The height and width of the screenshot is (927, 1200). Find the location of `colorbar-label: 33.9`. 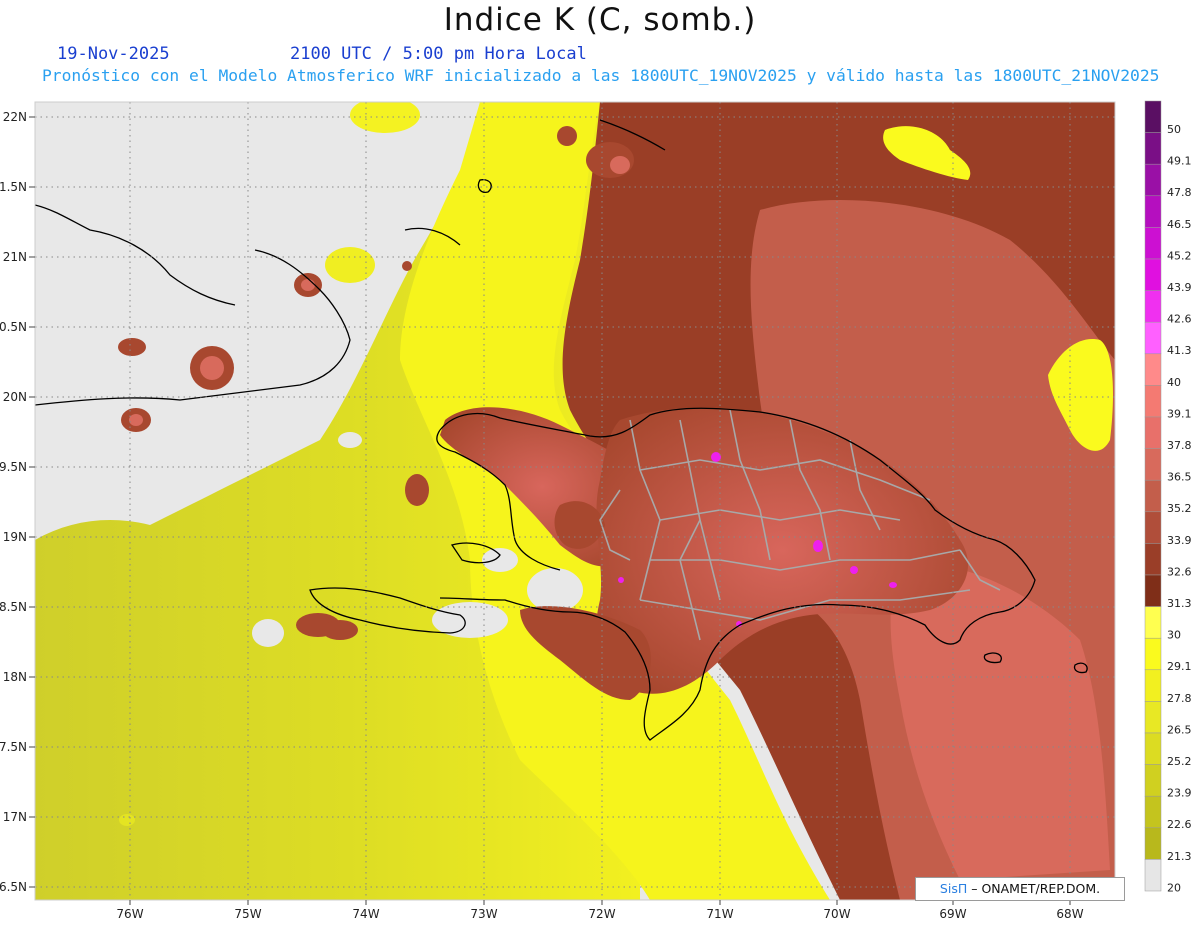

colorbar-label: 33.9 is located at coordinates (1179, 540).